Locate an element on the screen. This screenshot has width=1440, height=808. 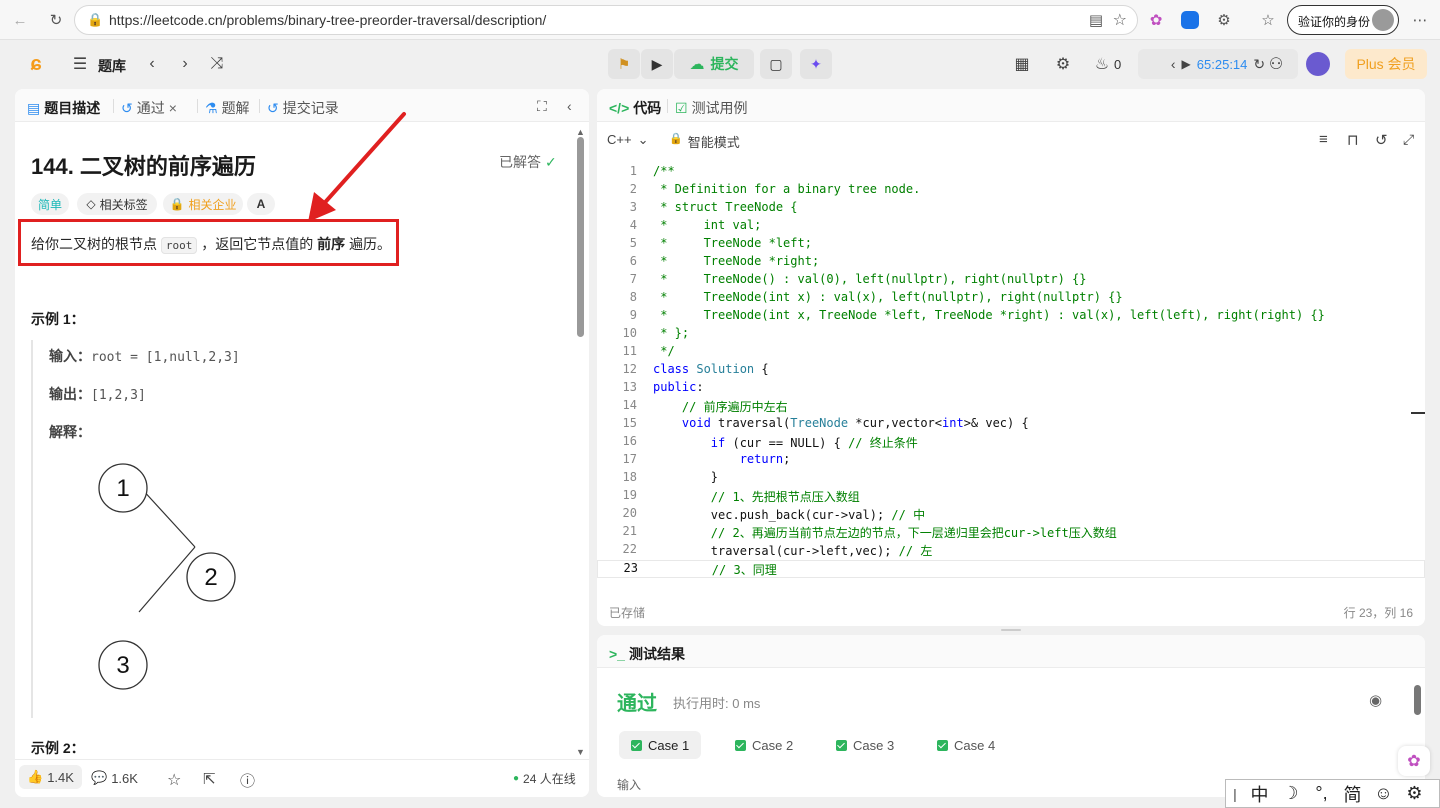
code-line: 23 // 3、同理 is located at coordinates (1011, 569).